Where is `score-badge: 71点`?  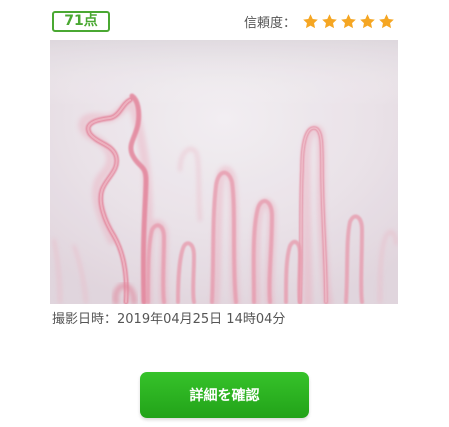 score-badge: 71点 is located at coordinates (81, 21).